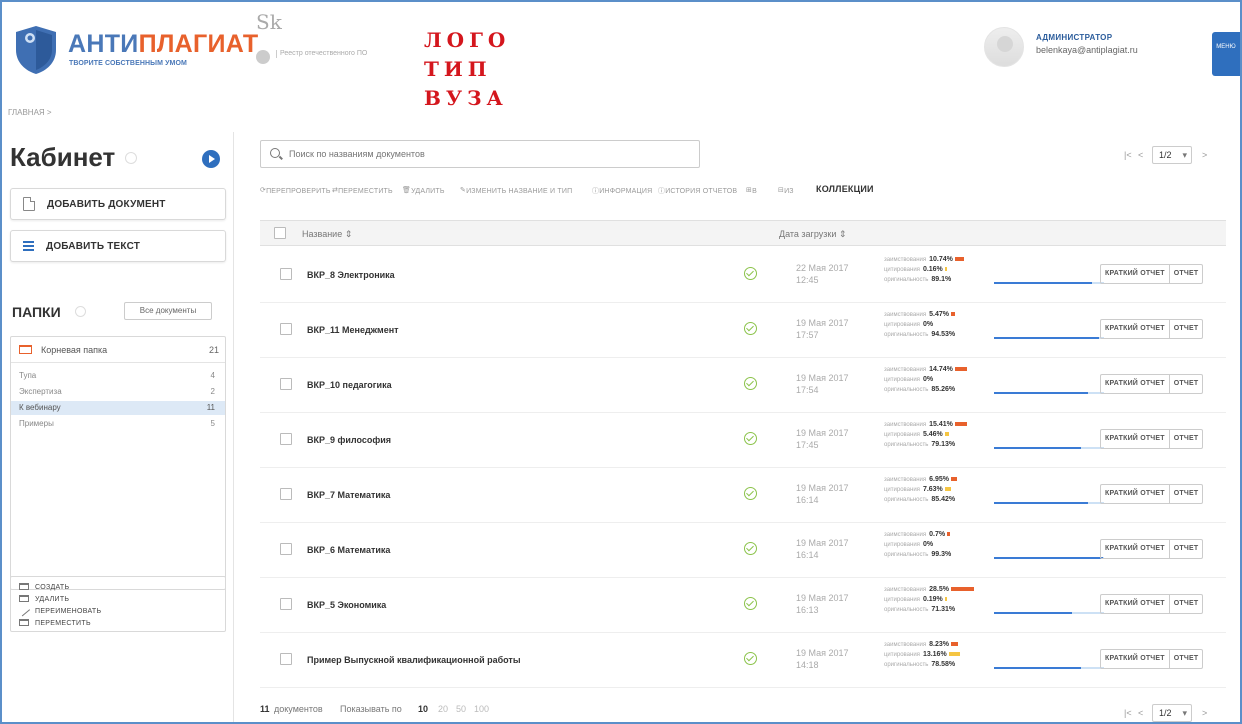  Describe the element at coordinates (59, 610) in the screenshot. I see `rename-folder-button: ПЕРЕИМЕНОВАТЬ` at that location.